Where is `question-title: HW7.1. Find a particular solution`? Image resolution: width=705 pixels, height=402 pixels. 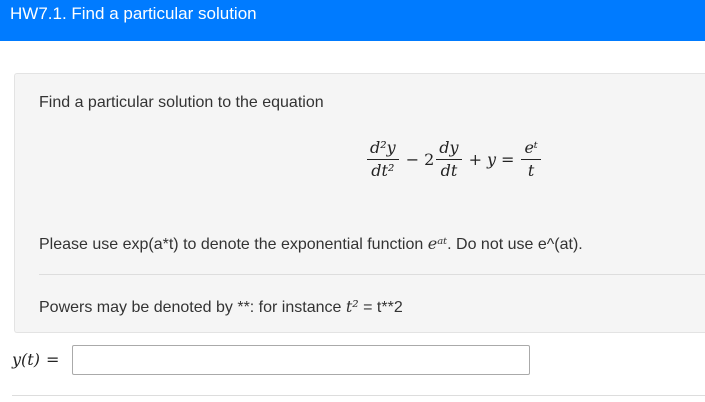 question-title: HW7.1. Find a particular solution is located at coordinates (133, 13).